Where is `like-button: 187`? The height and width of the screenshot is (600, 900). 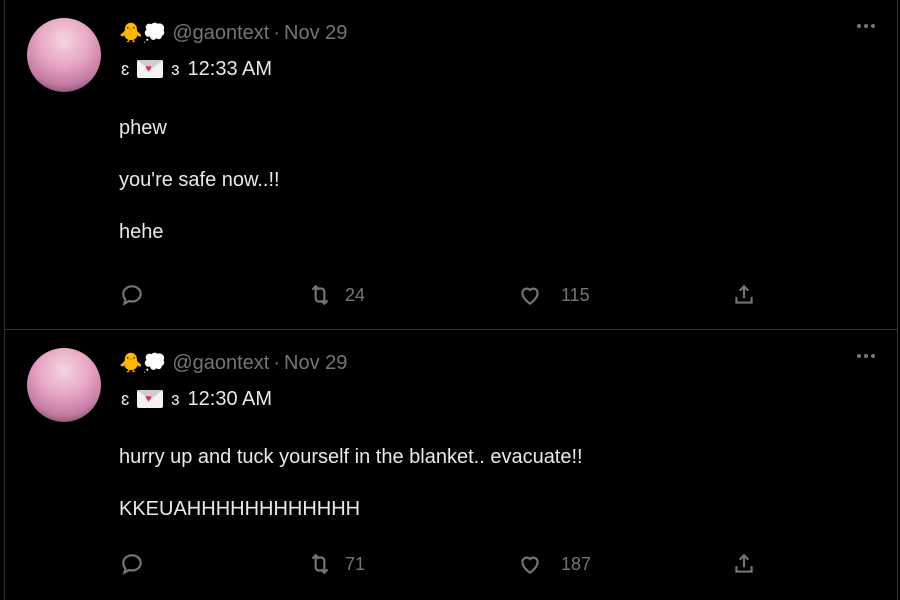
like-button: 187 is located at coordinates (554, 564).